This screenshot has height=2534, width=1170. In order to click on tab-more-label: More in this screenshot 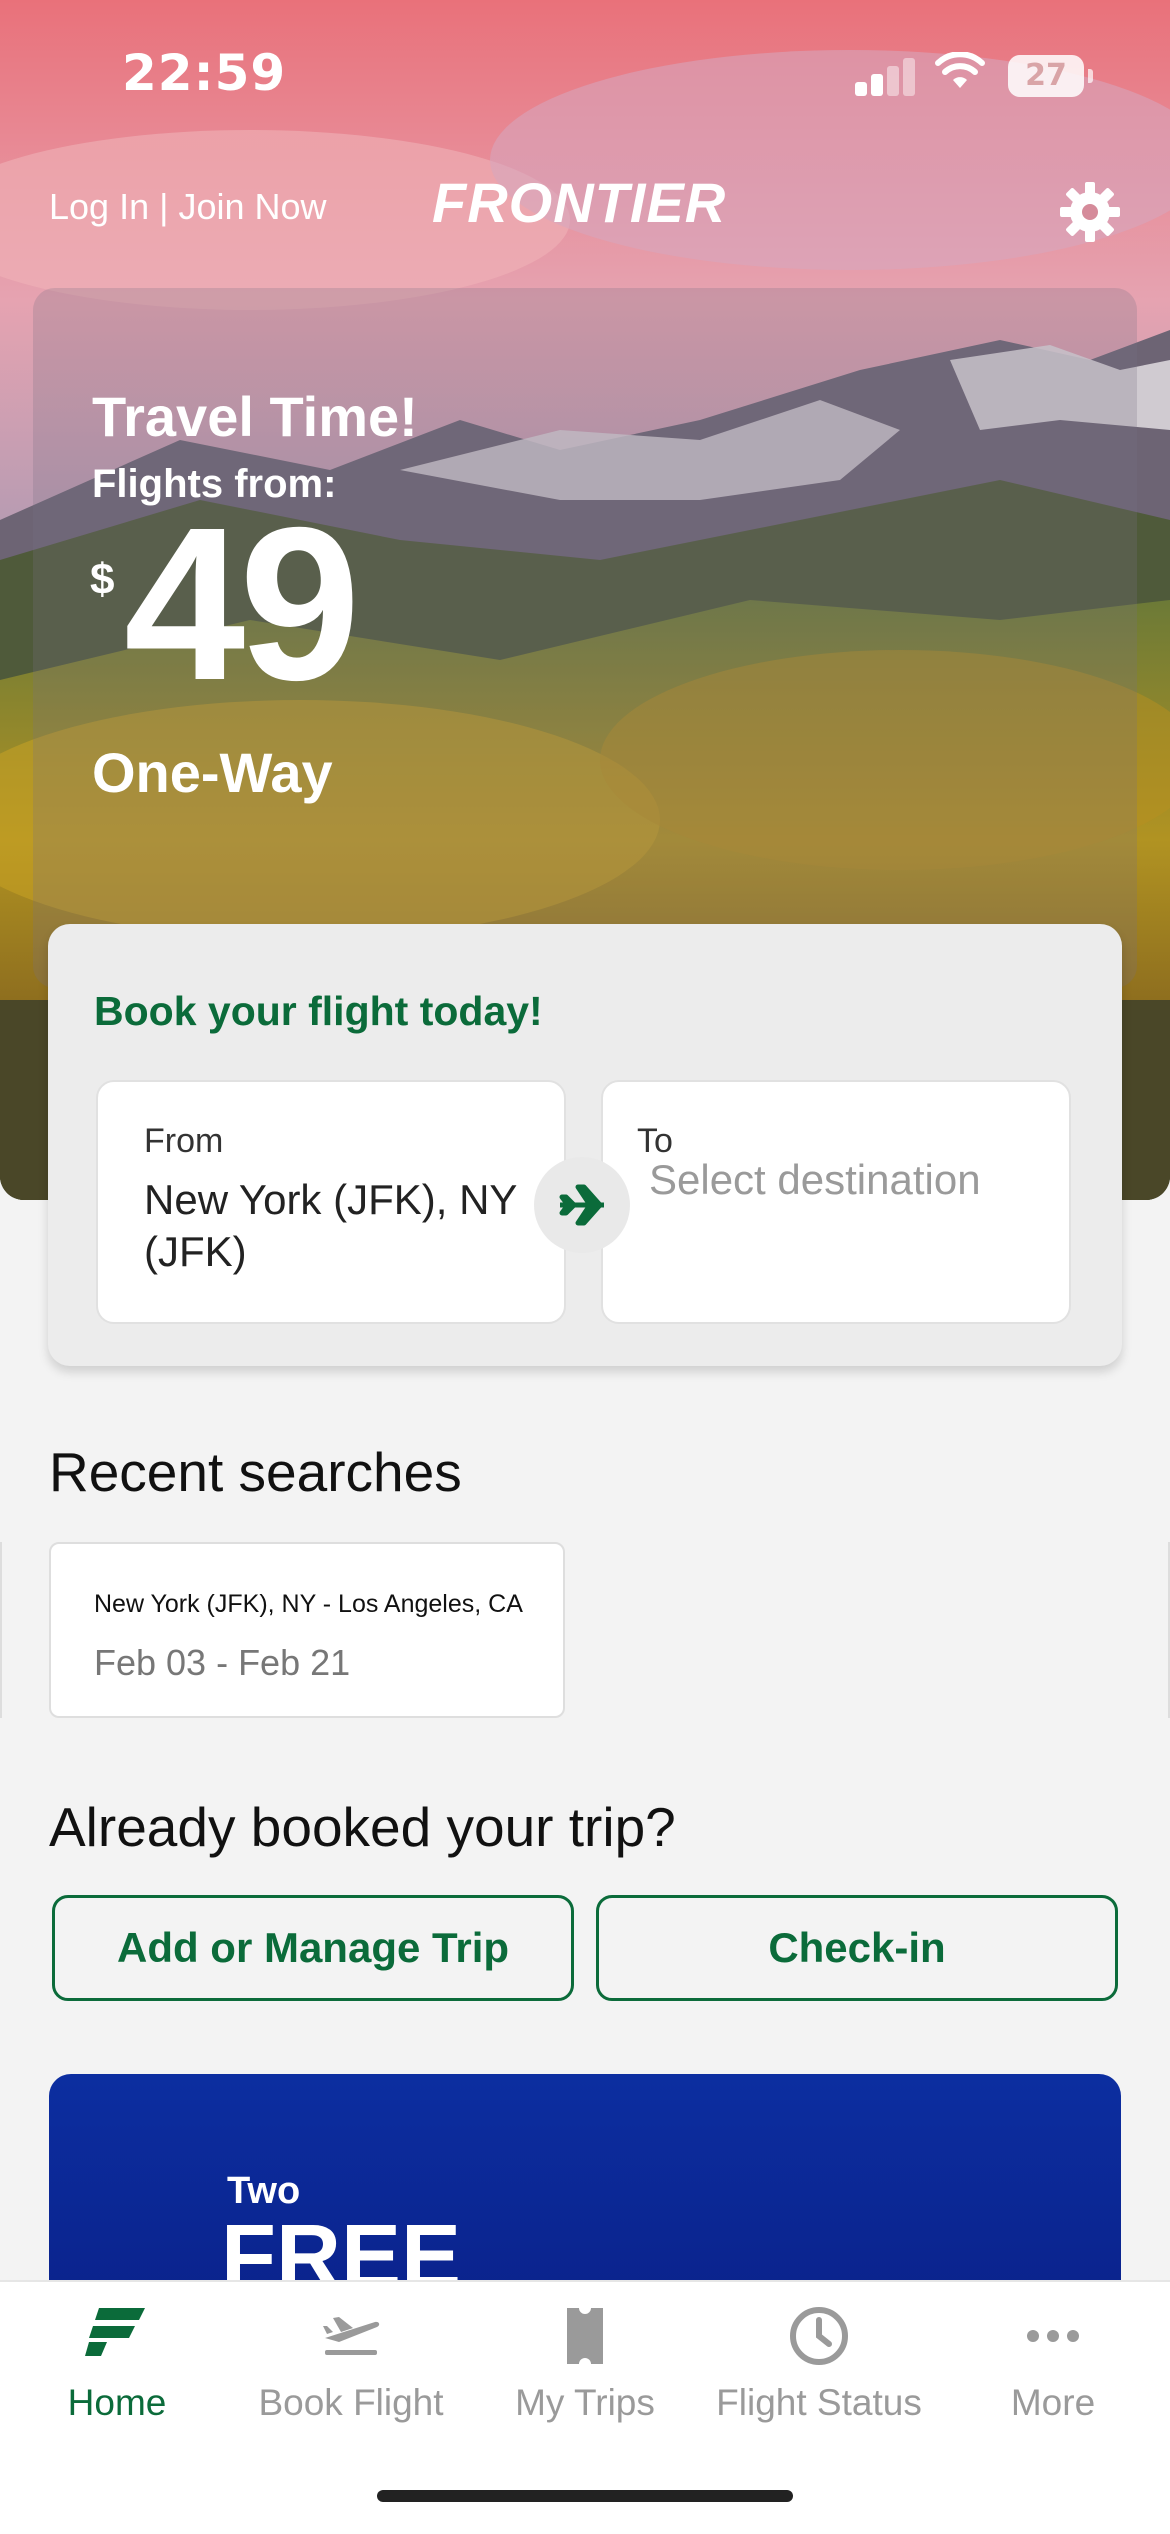, I will do `click(1053, 2402)`.